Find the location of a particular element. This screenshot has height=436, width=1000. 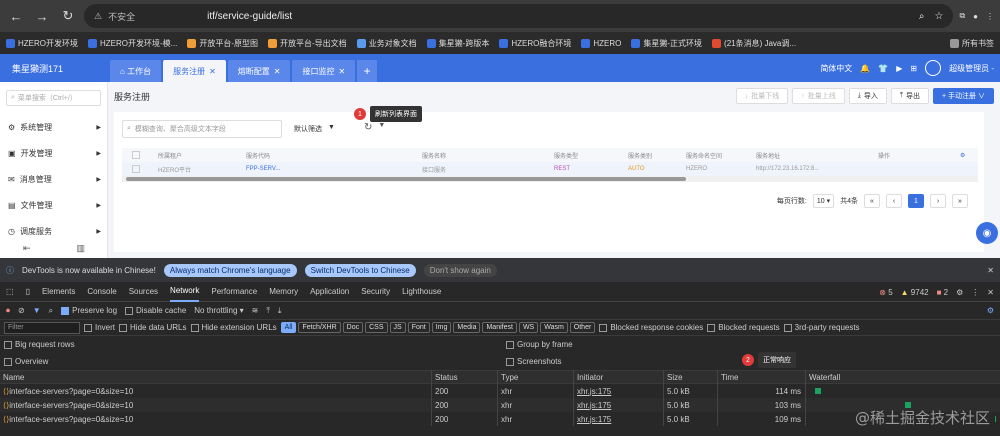

download-icon: ⤓ is located at coordinates (280, 311).